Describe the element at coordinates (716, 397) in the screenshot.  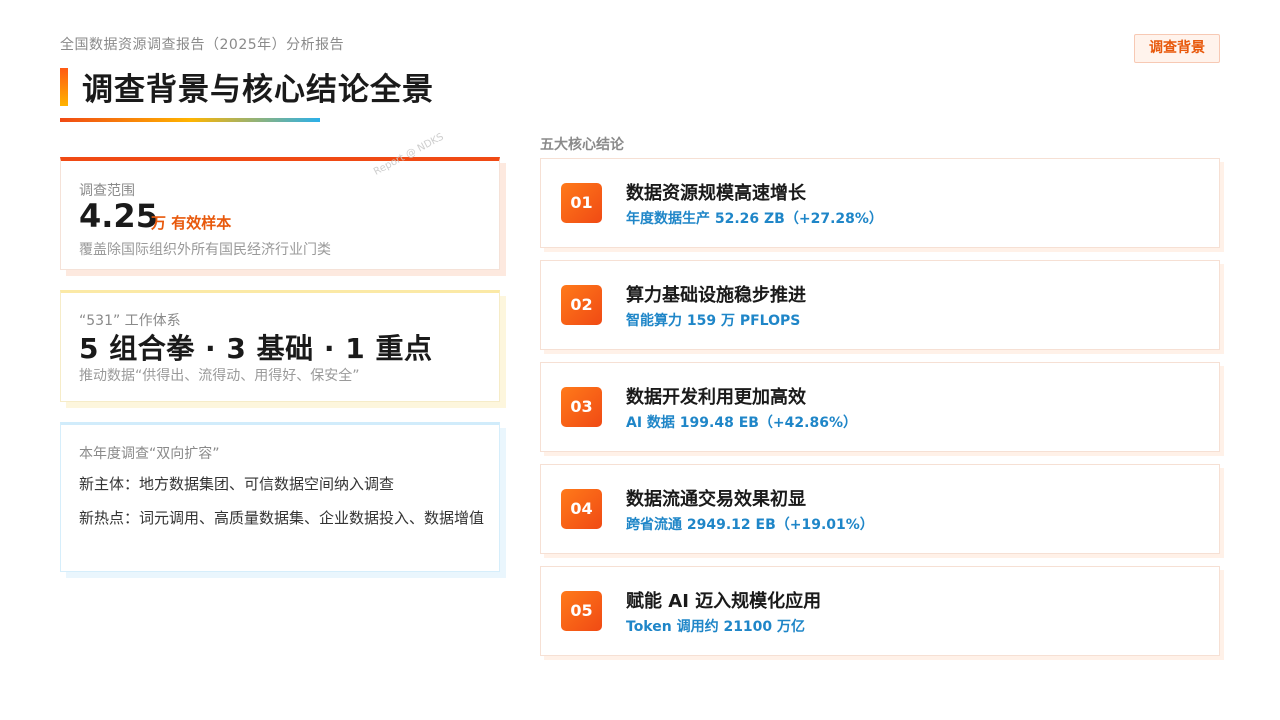
I see `conclusion-title: 数据开发利用更加高效` at that location.